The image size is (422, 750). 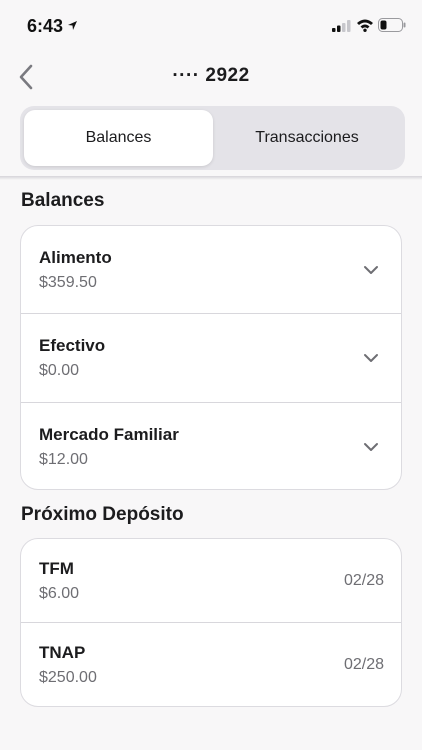 What do you see at coordinates (56, 568) in the screenshot?
I see `deposit-name: TFM` at bounding box center [56, 568].